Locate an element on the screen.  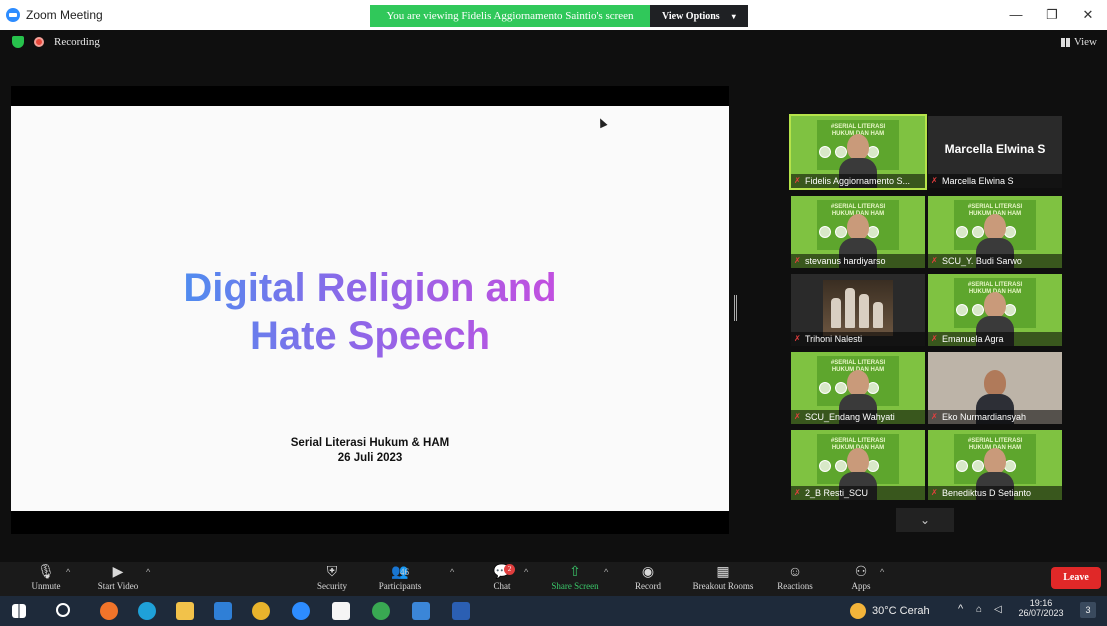
chevron-down-icon: ⌄ is located at coordinates (925, 520).